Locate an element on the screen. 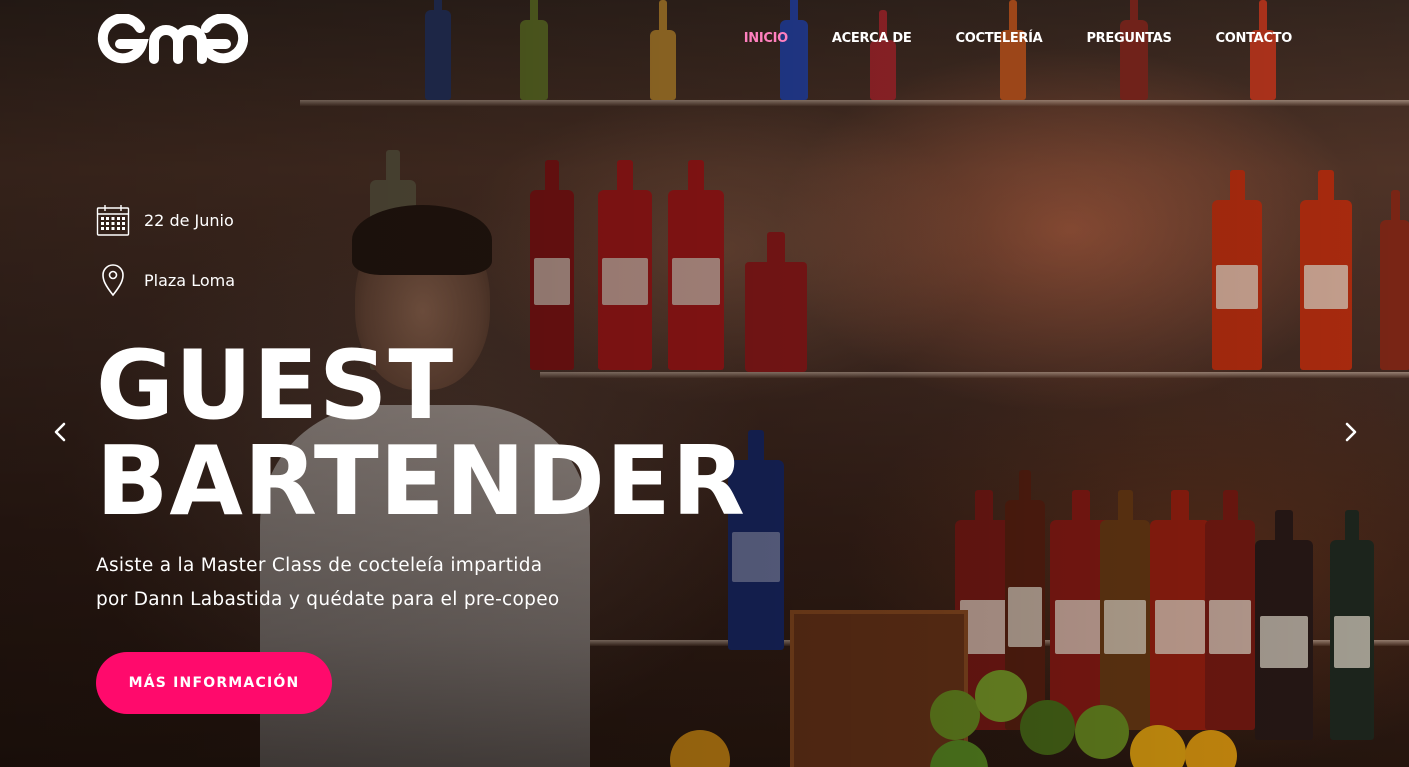 Image resolution: width=1409 pixels, height=767 pixels. nav-item-cocteleria: COCTELERÍA is located at coordinates (998, 39).